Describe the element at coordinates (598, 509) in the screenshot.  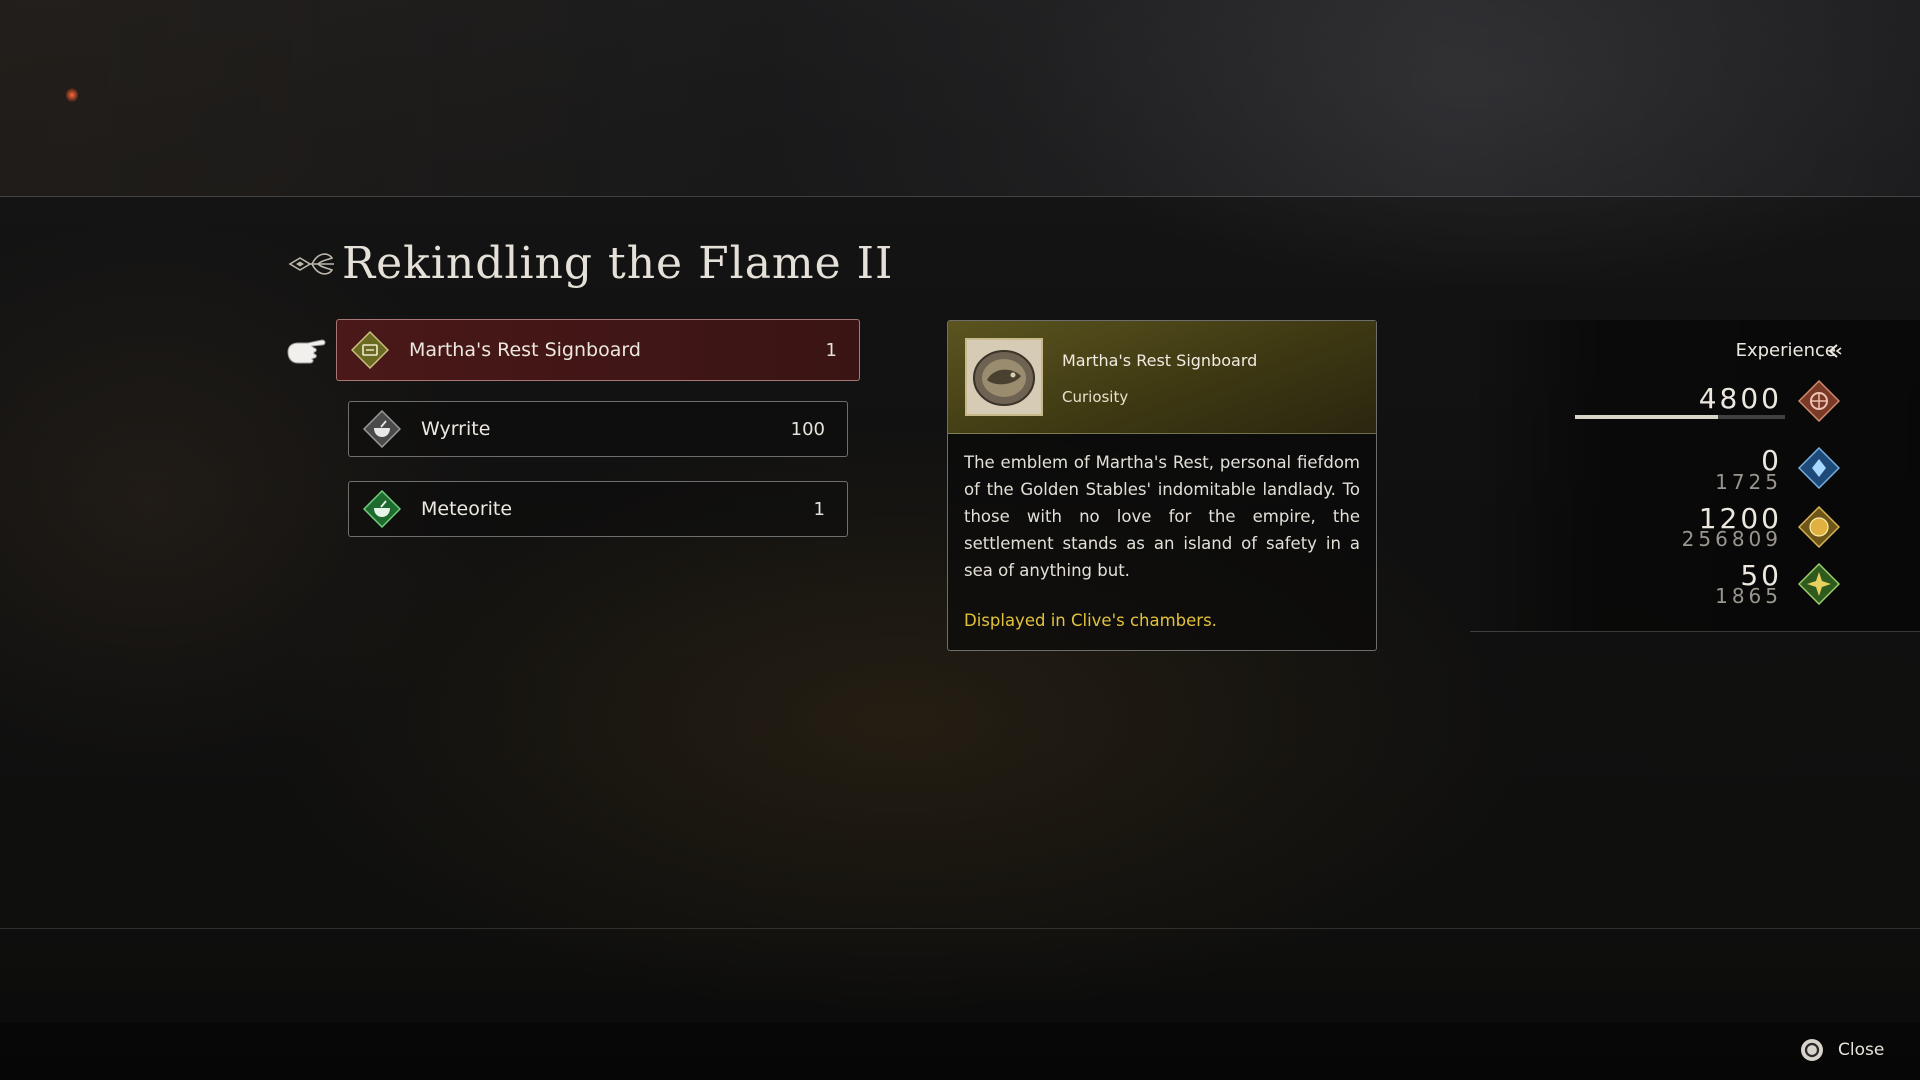
I see `list-item-meteorite: Meteorite 1` at that location.